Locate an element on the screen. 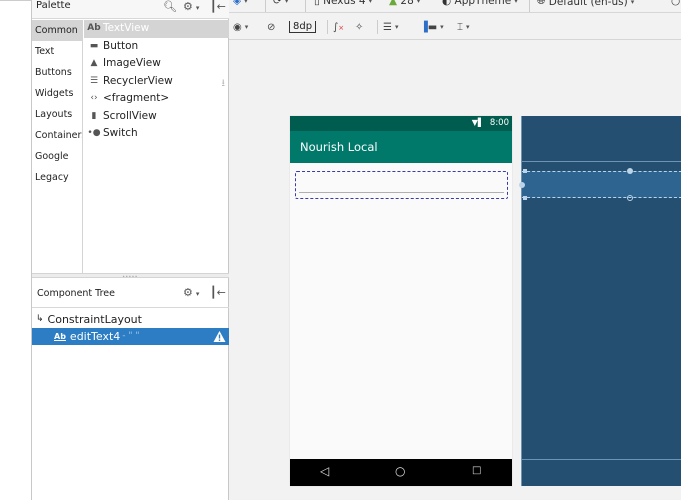 The width and height of the screenshot is (681, 500). status-time: 8:00 is located at coordinates (499, 123).